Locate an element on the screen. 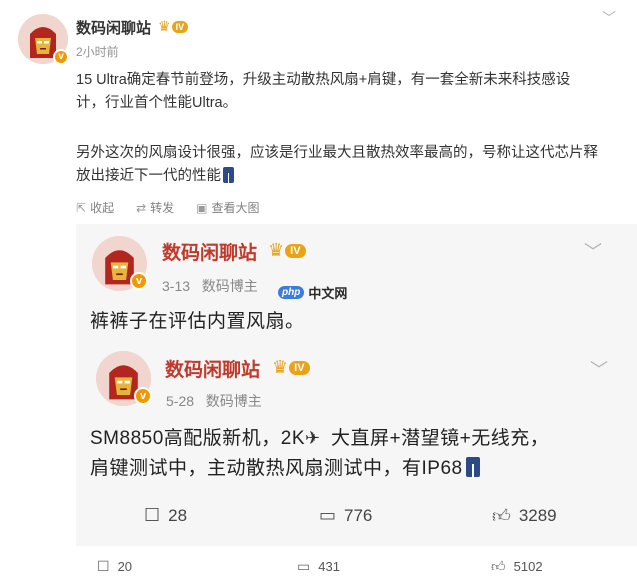 This screenshot has height=585, width=637. repost-link: ⇄ 转发 is located at coordinates (155, 207).